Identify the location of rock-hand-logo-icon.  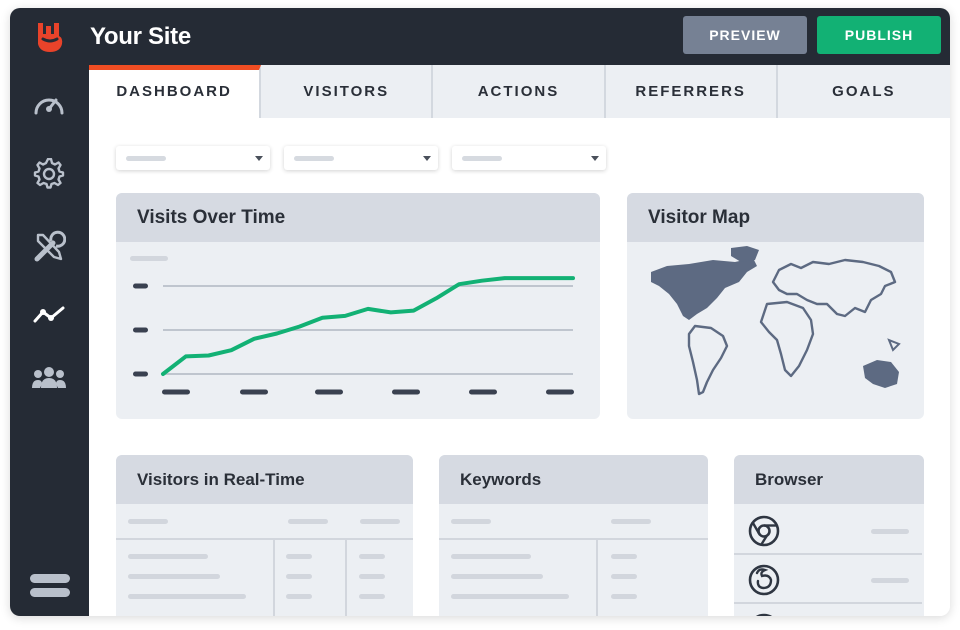
(50, 37).